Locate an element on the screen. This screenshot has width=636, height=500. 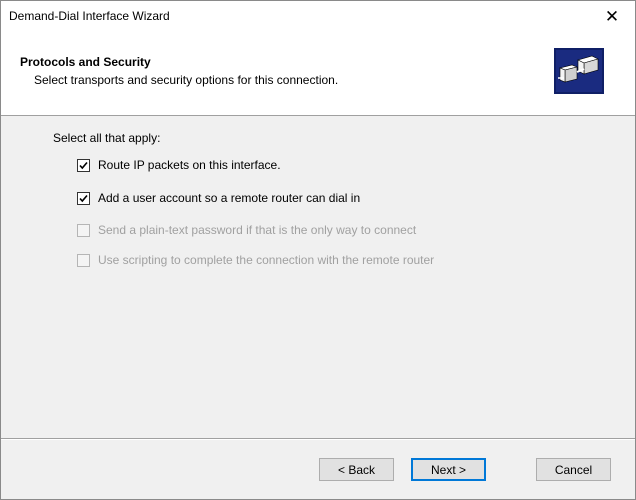
plain-text-password-checkbox is located at coordinates (83, 230).